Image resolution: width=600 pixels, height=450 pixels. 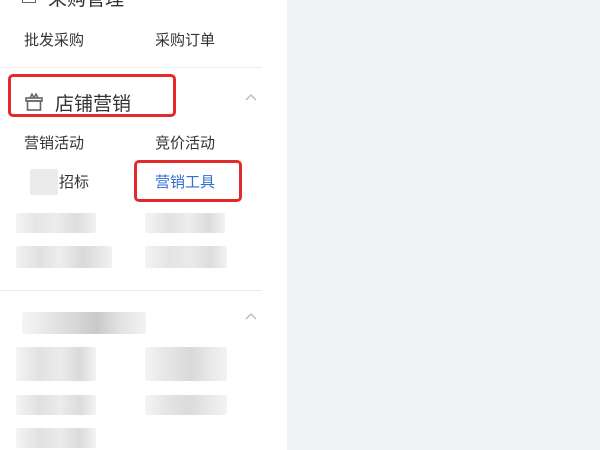 What do you see at coordinates (188, 181) in the screenshot?
I see `highlight-box-marketing-tools` at bounding box center [188, 181].